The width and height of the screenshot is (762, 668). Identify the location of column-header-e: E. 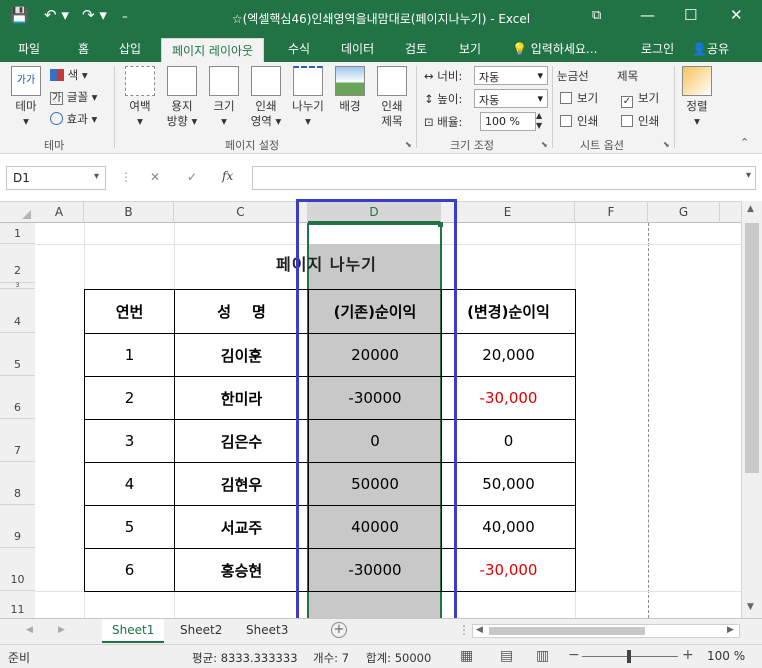
(508, 212).